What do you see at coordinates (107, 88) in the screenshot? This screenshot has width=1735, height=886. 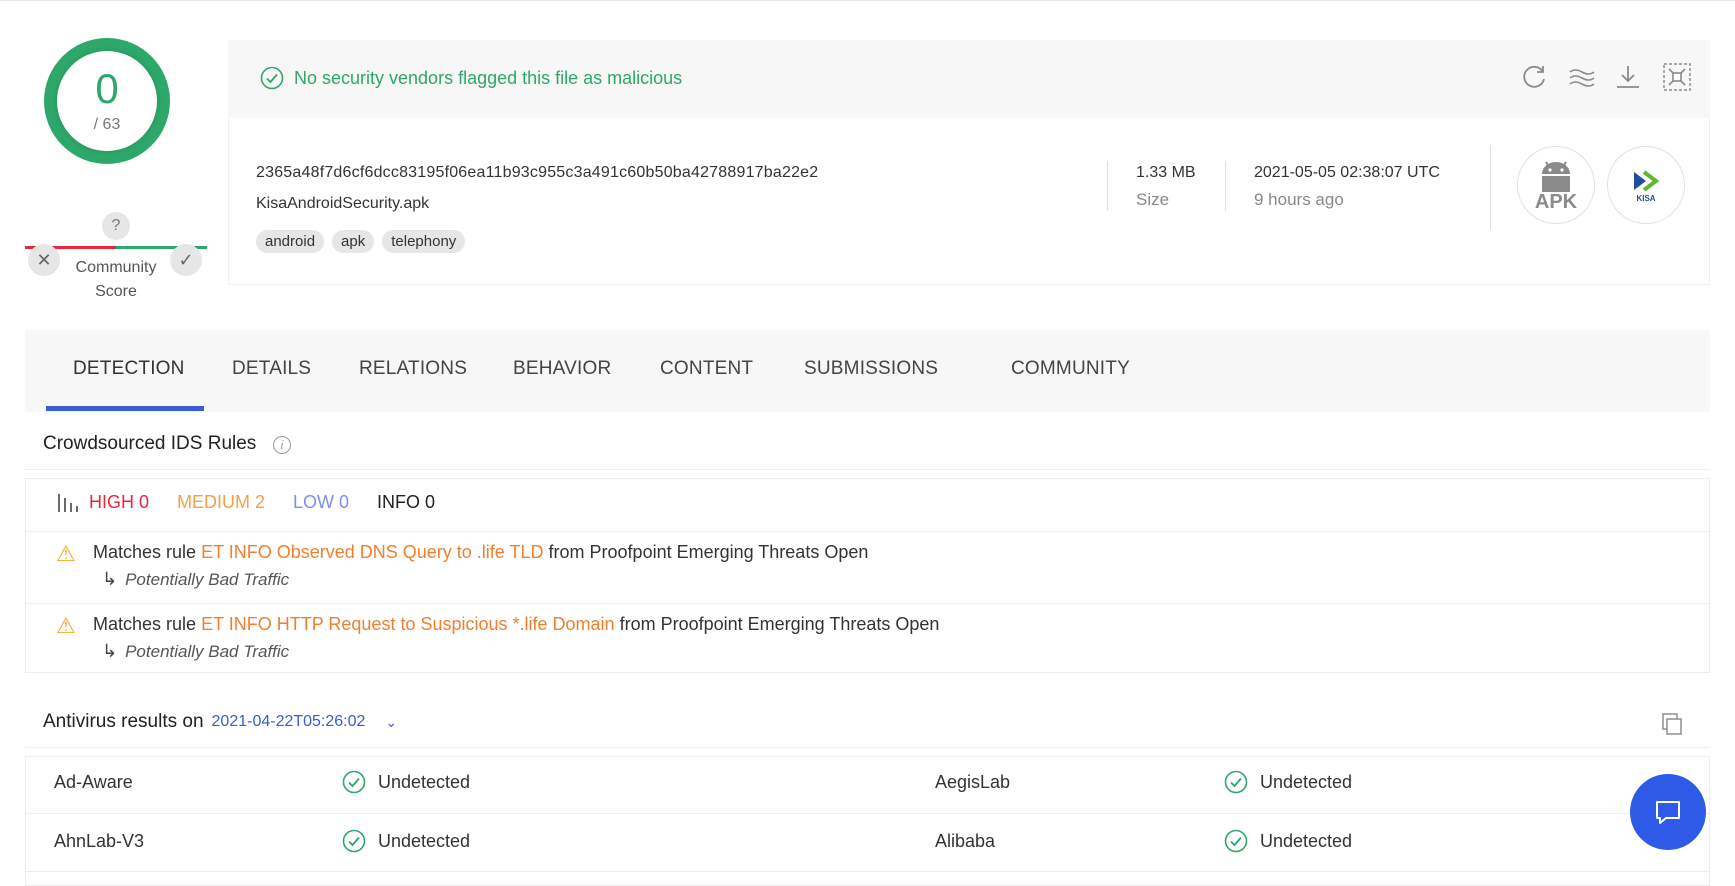 I see `detection-count: 0` at bounding box center [107, 88].